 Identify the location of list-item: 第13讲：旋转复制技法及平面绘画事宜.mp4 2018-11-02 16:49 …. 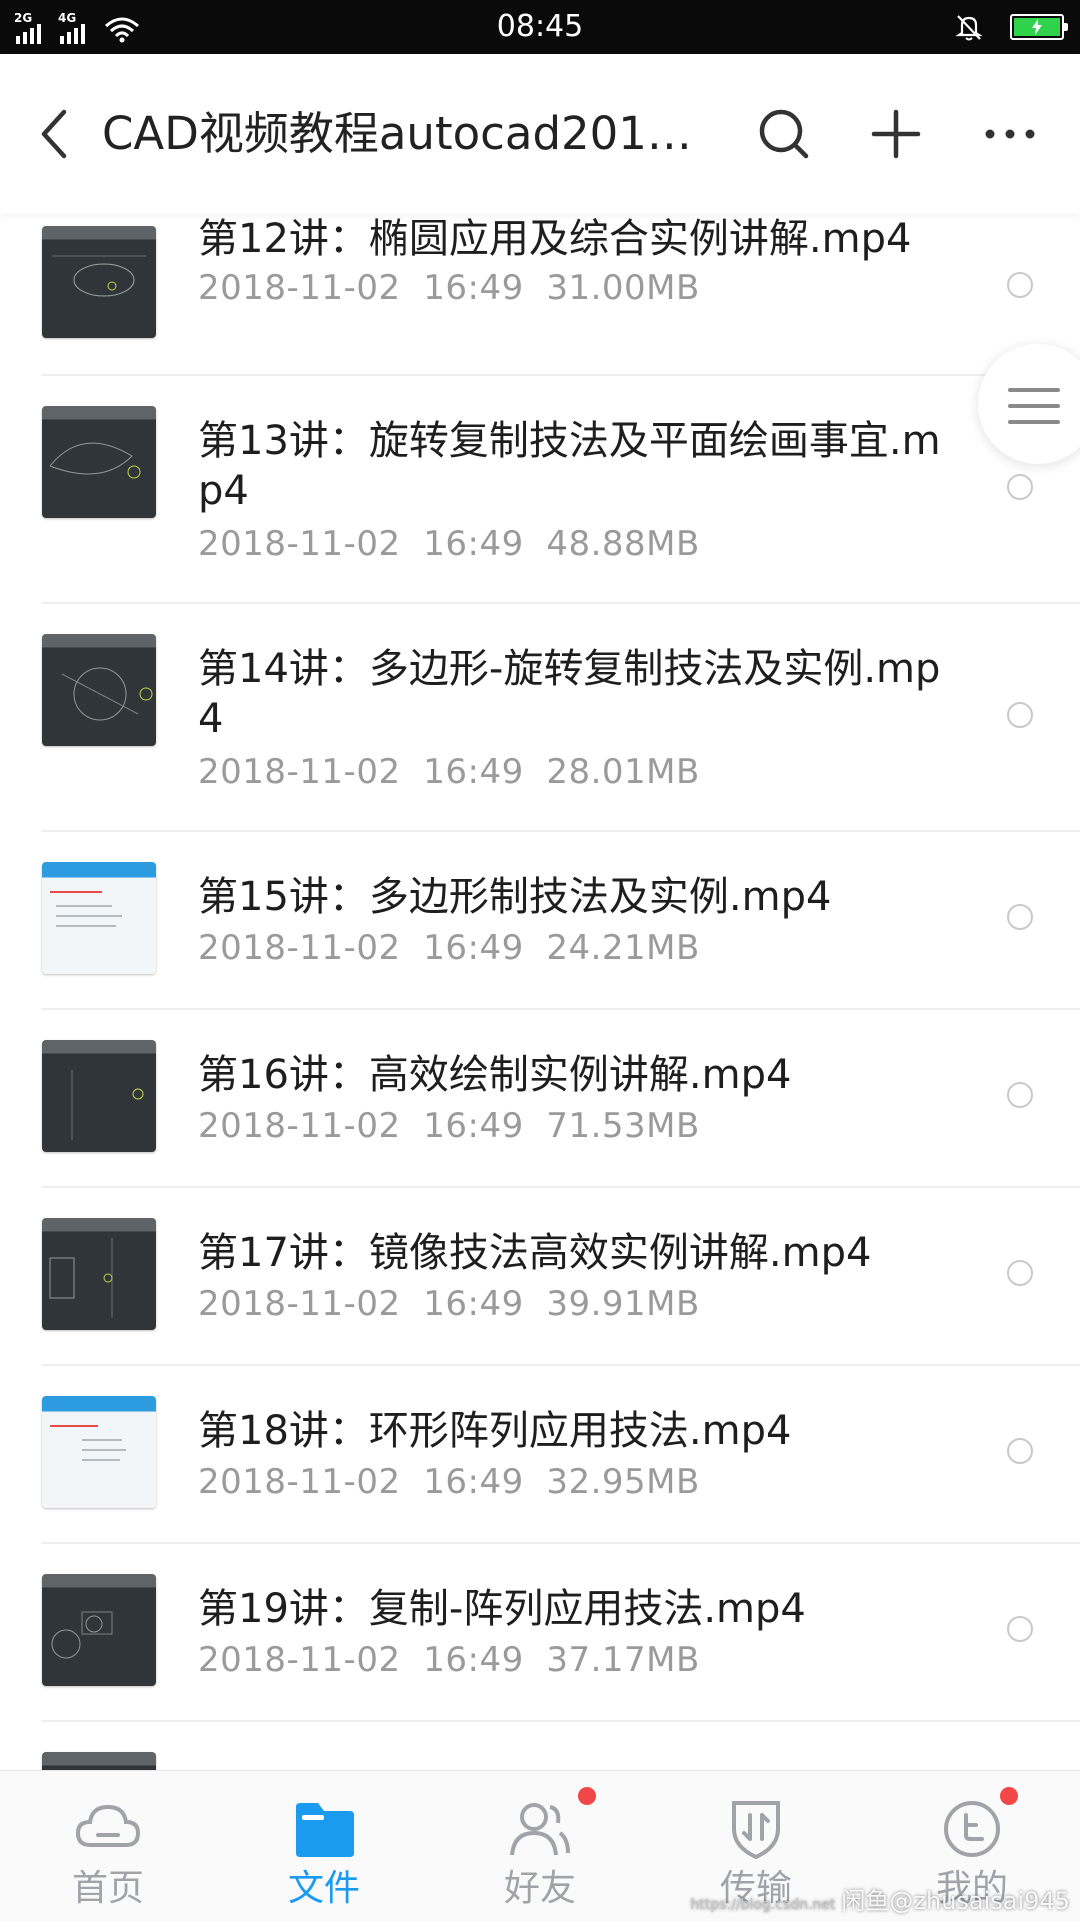
(540, 489).